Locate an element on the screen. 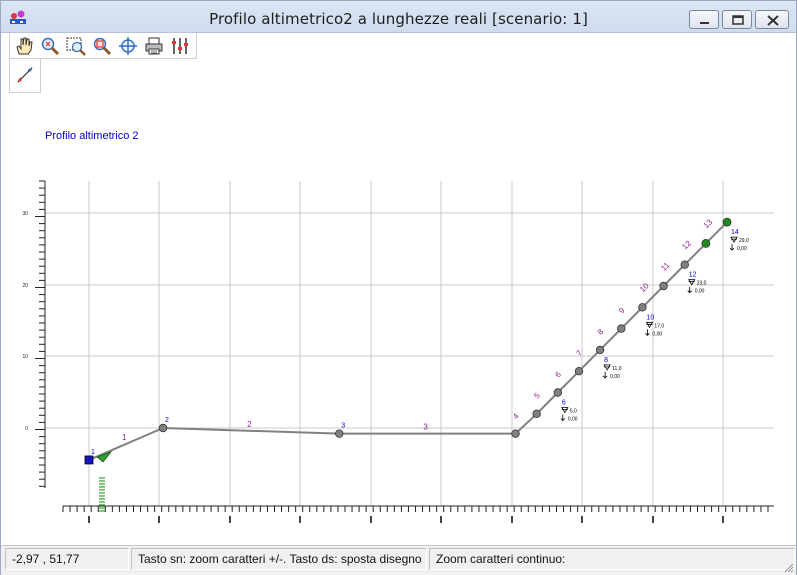  segment-label: 2 is located at coordinates (249, 424).